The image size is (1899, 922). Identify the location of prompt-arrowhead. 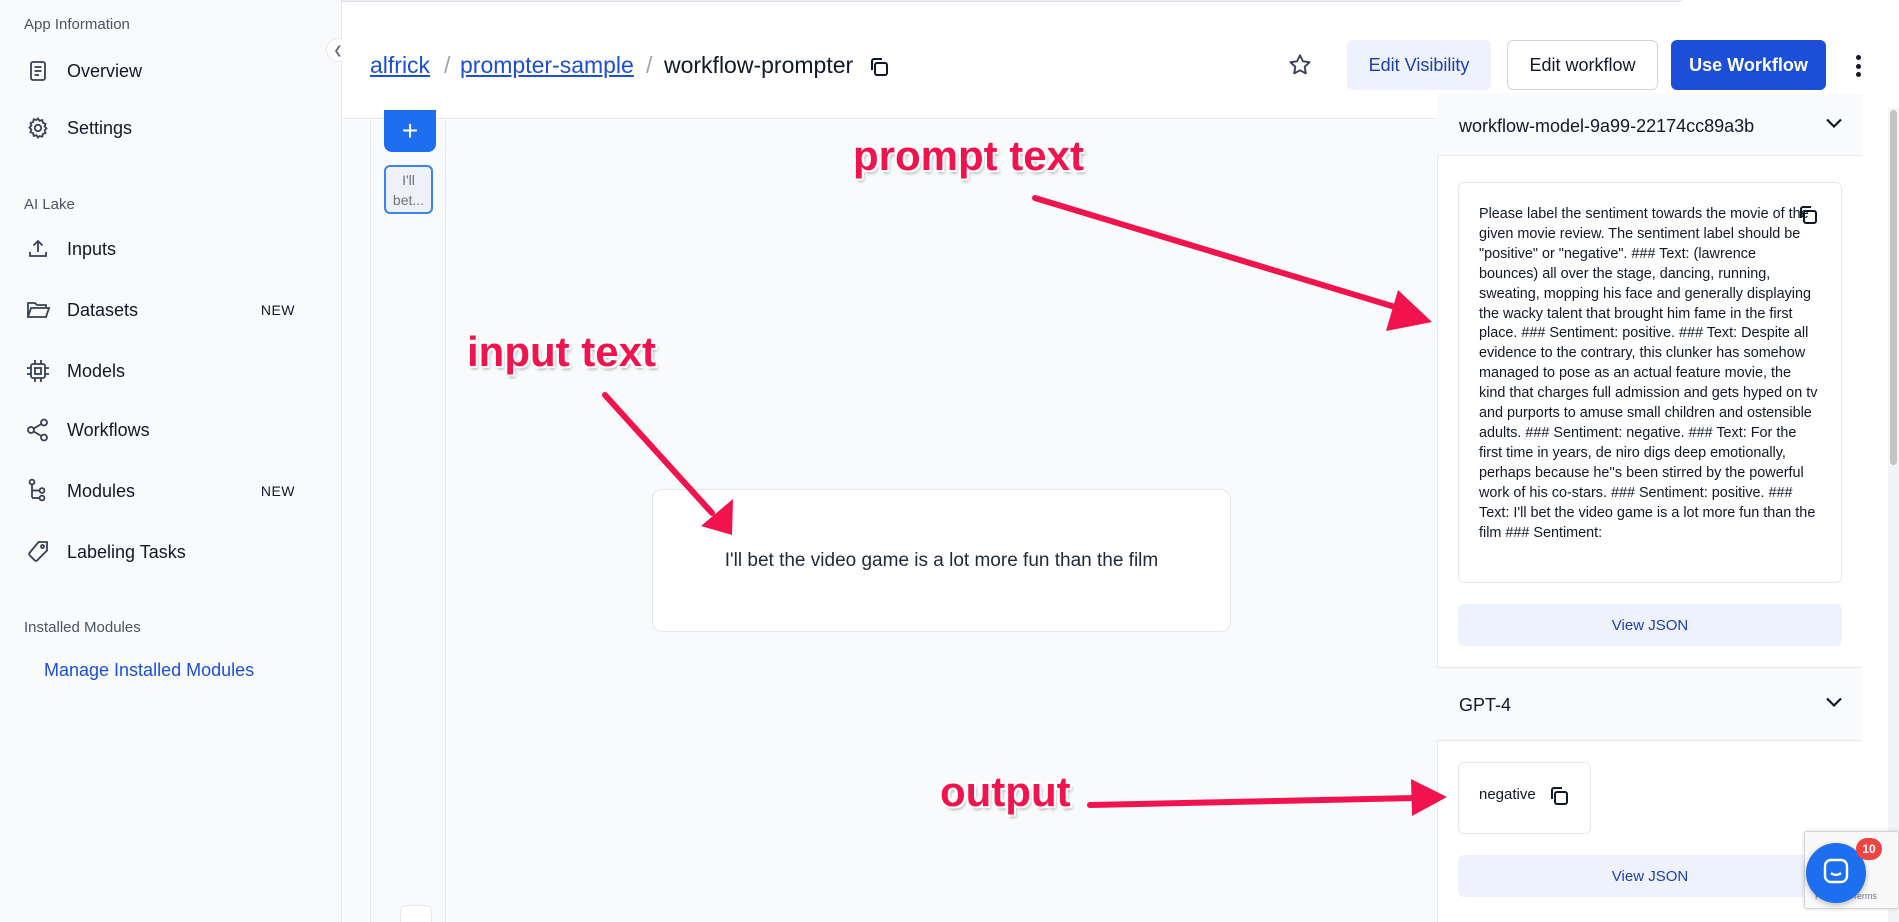
(1409, 310).